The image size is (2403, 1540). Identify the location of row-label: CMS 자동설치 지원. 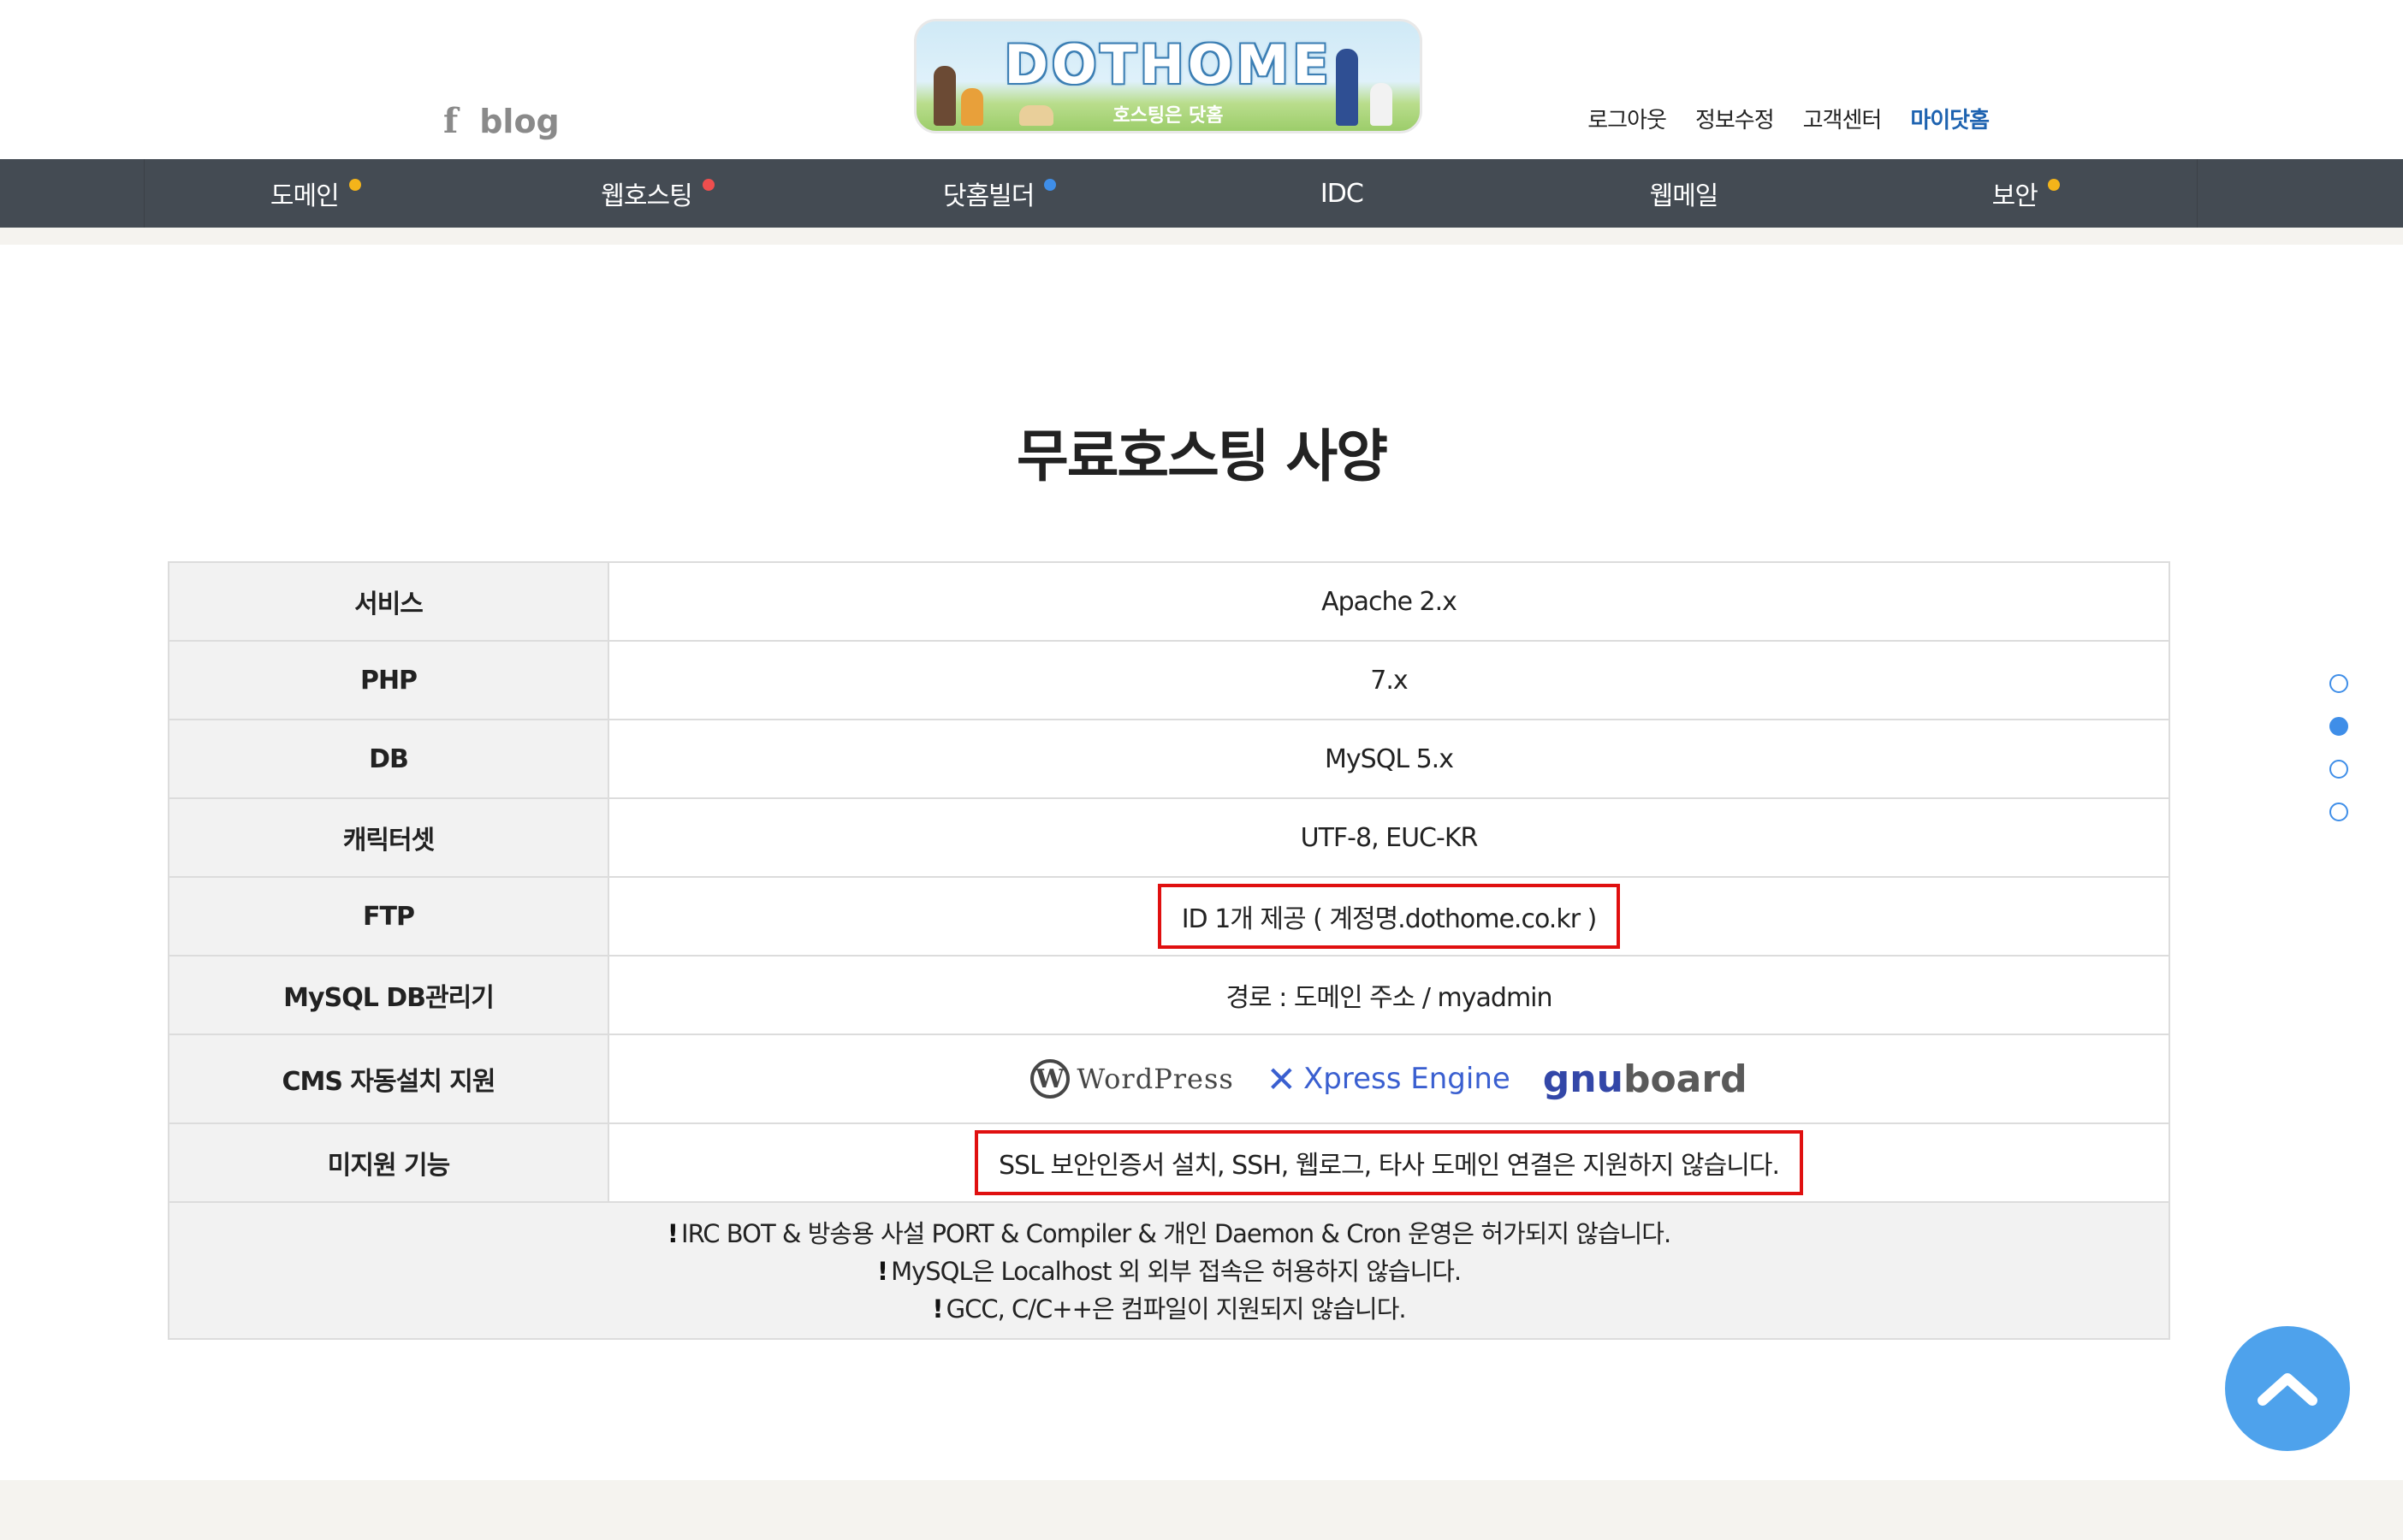
(389, 1078).